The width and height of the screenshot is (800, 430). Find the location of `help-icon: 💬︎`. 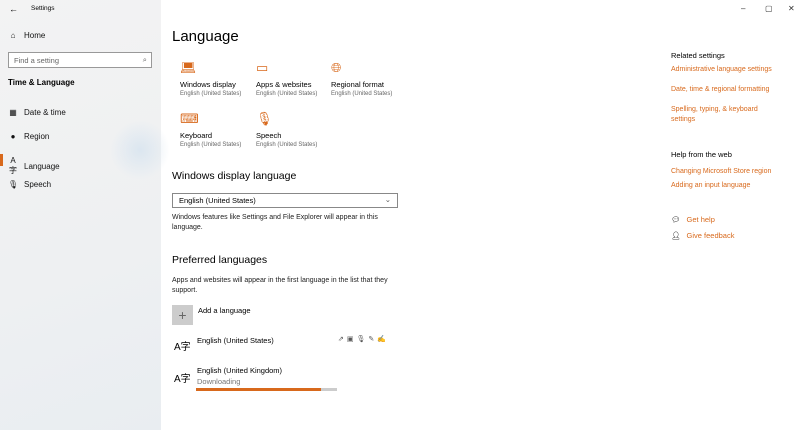

help-icon: 💬︎ is located at coordinates (676, 219).